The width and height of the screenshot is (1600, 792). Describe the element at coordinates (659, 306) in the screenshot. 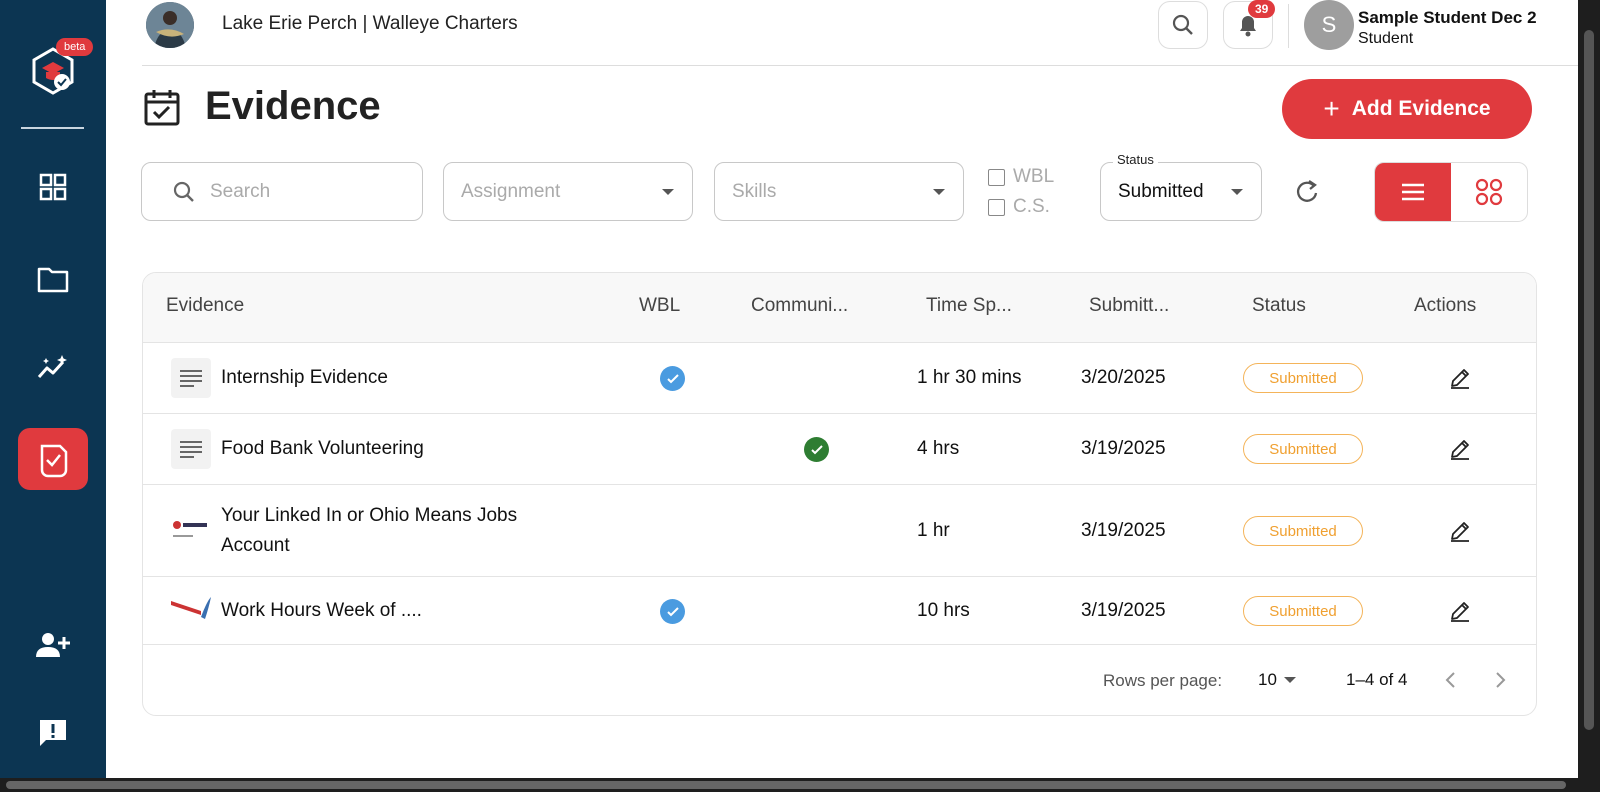

I see `column-header-wbl: WBL` at that location.